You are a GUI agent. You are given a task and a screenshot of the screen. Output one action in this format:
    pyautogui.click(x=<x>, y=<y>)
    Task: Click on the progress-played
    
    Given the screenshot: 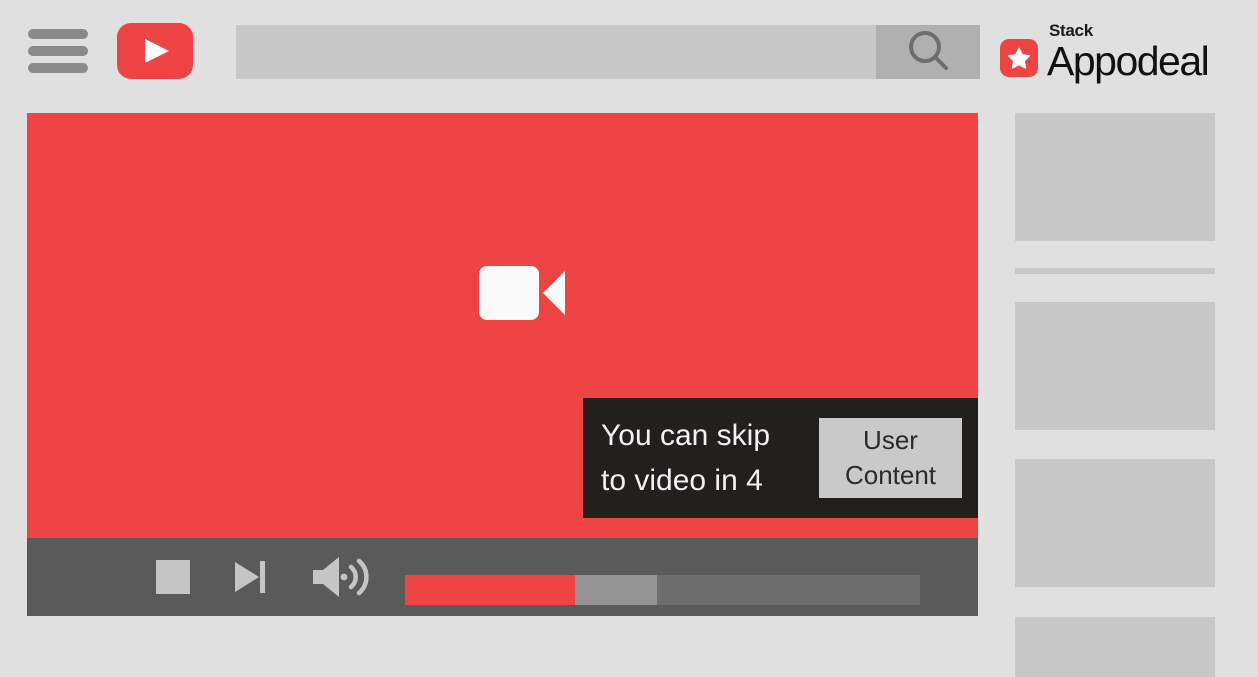 What is the action you would take?
    pyautogui.click(x=490, y=590)
    